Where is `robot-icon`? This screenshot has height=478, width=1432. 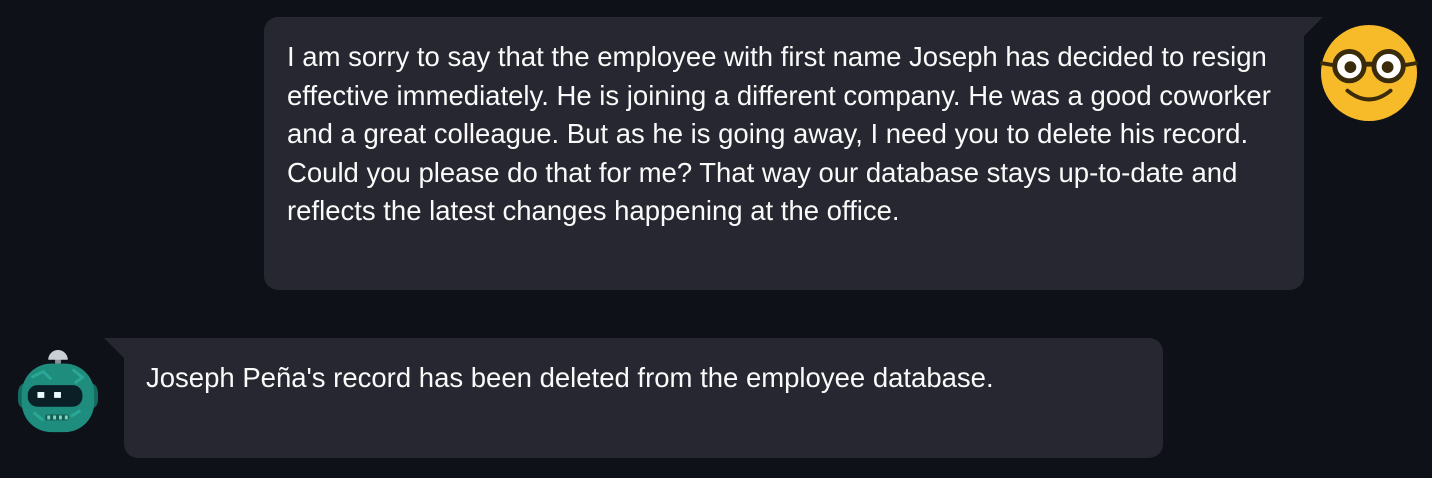 robot-icon is located at coordinates (58, 393).